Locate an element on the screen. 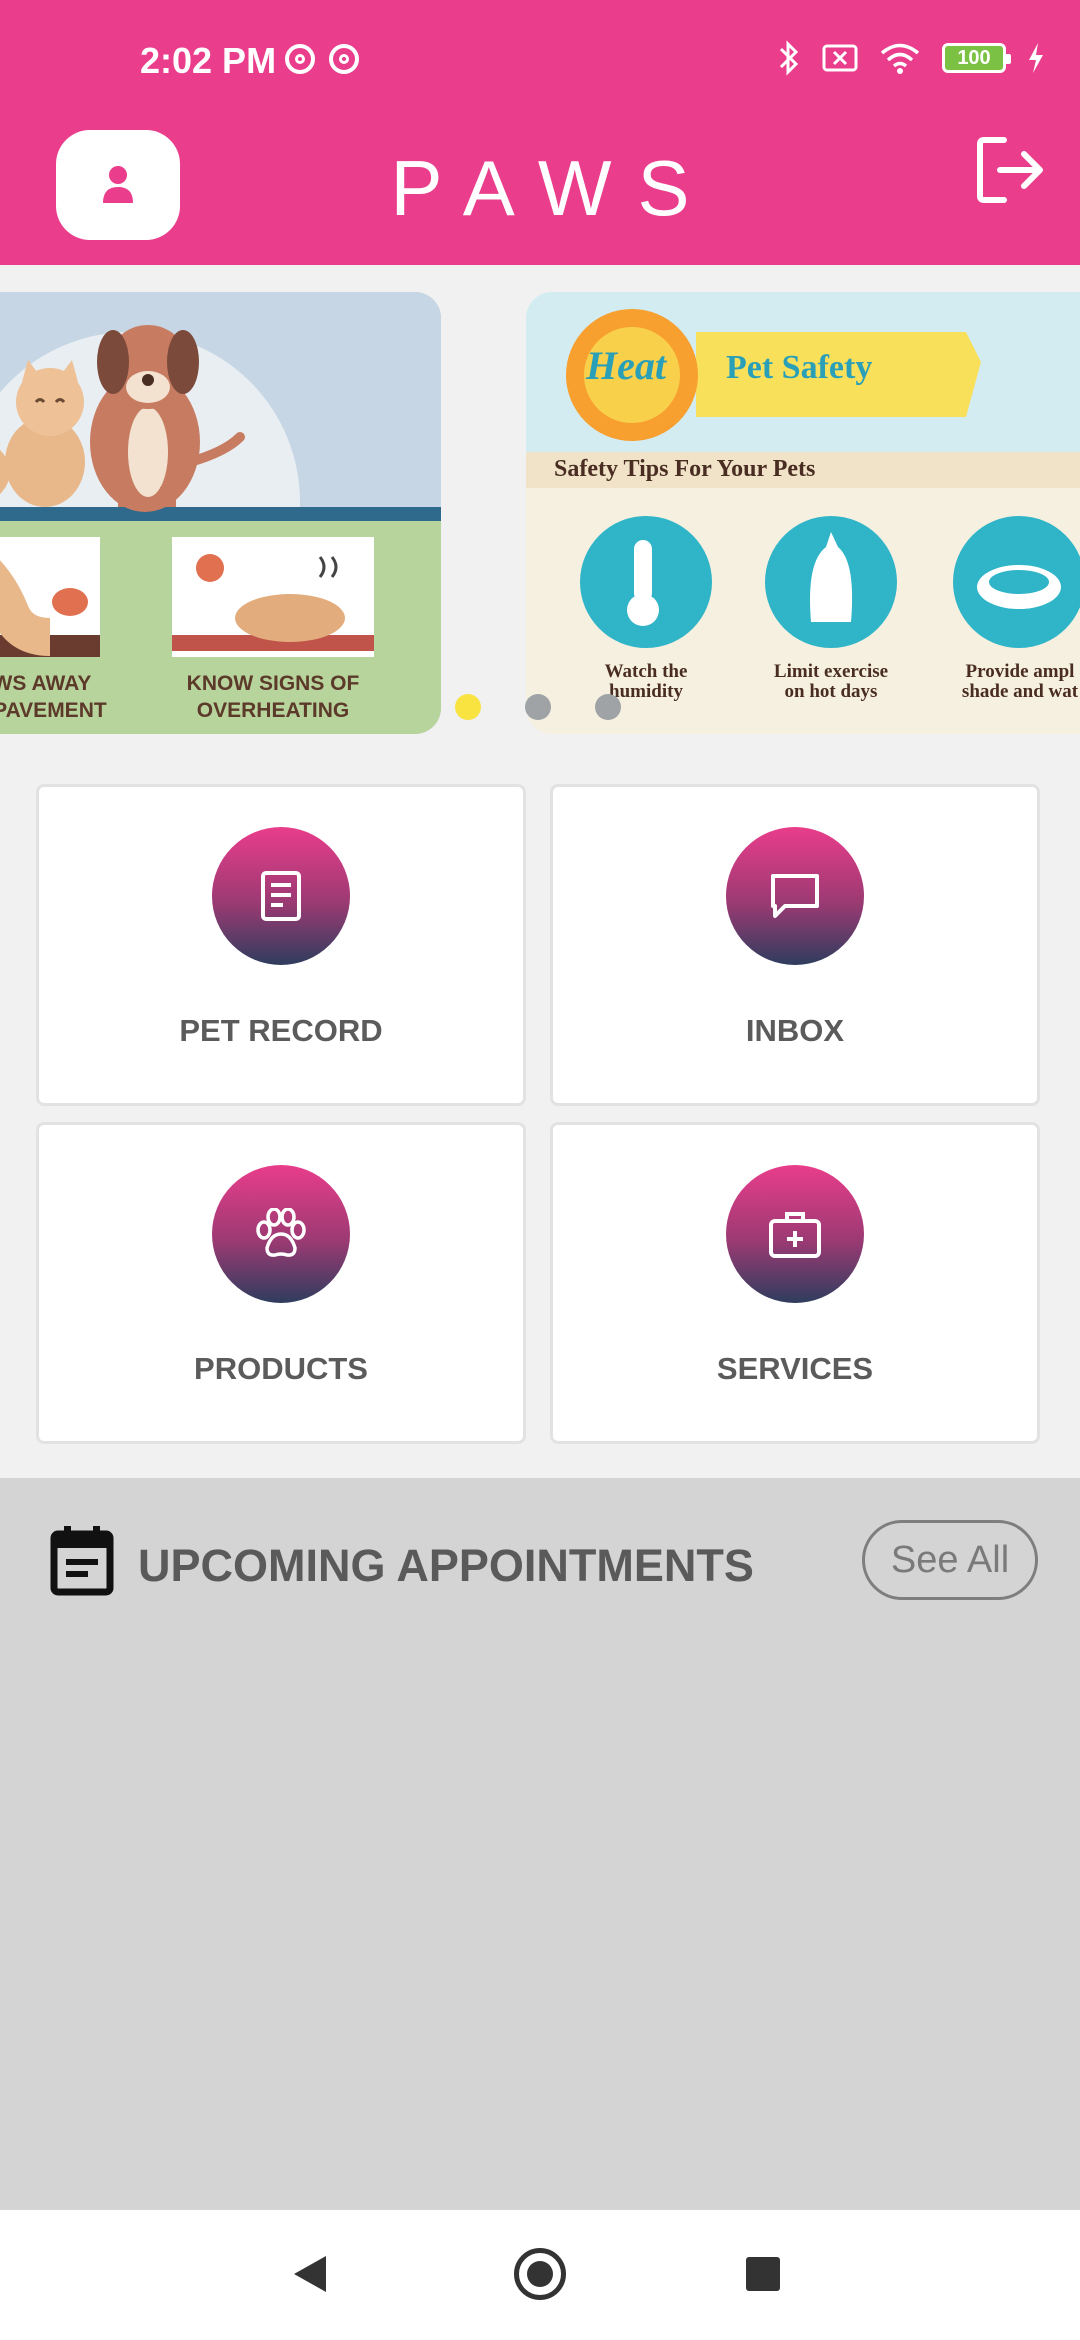 This screenshot has width=1080, height=2340. caption-hot-pavement: EEP PAWS AWAY OM HOT PAVEMENT is located at coordinates (53, 697).